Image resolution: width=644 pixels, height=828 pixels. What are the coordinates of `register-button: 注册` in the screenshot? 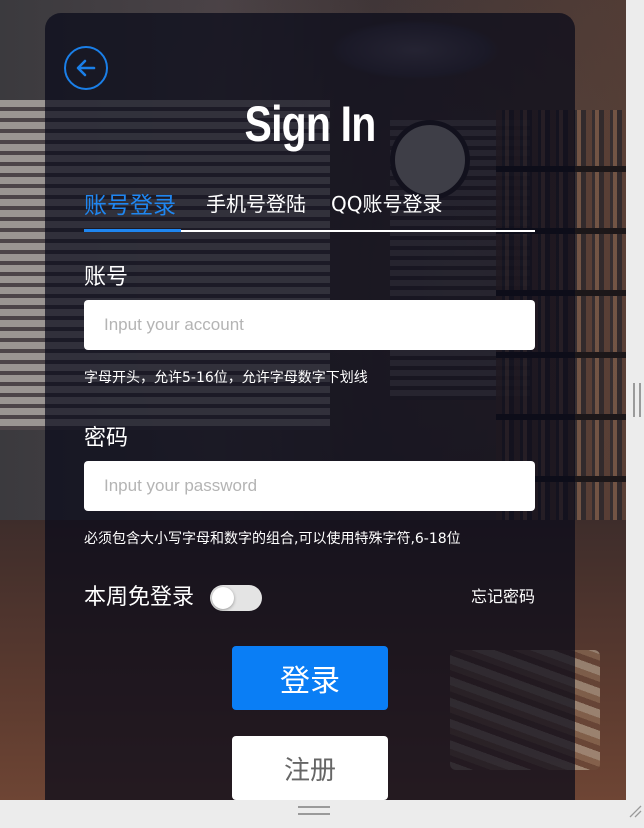 It's located at (310, 768).